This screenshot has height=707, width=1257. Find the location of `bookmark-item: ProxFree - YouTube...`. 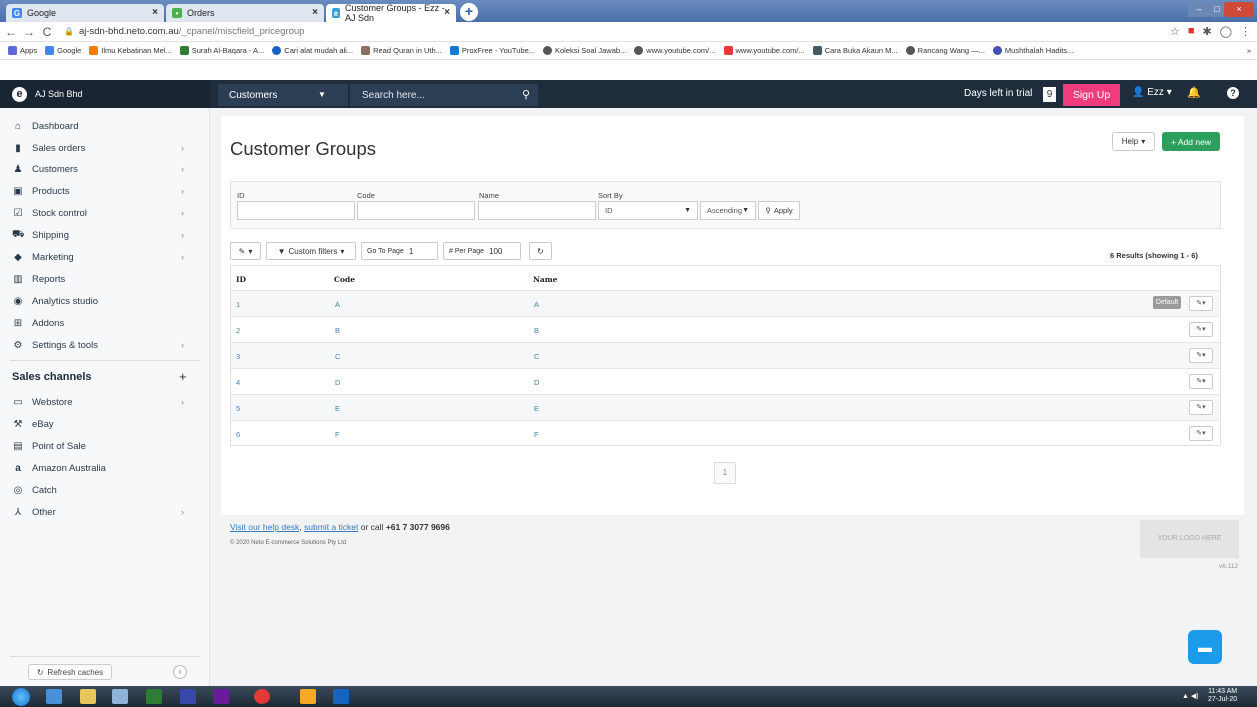

bookmark-item: ProxFree - YouTube... is located at coordinates (492, 50).